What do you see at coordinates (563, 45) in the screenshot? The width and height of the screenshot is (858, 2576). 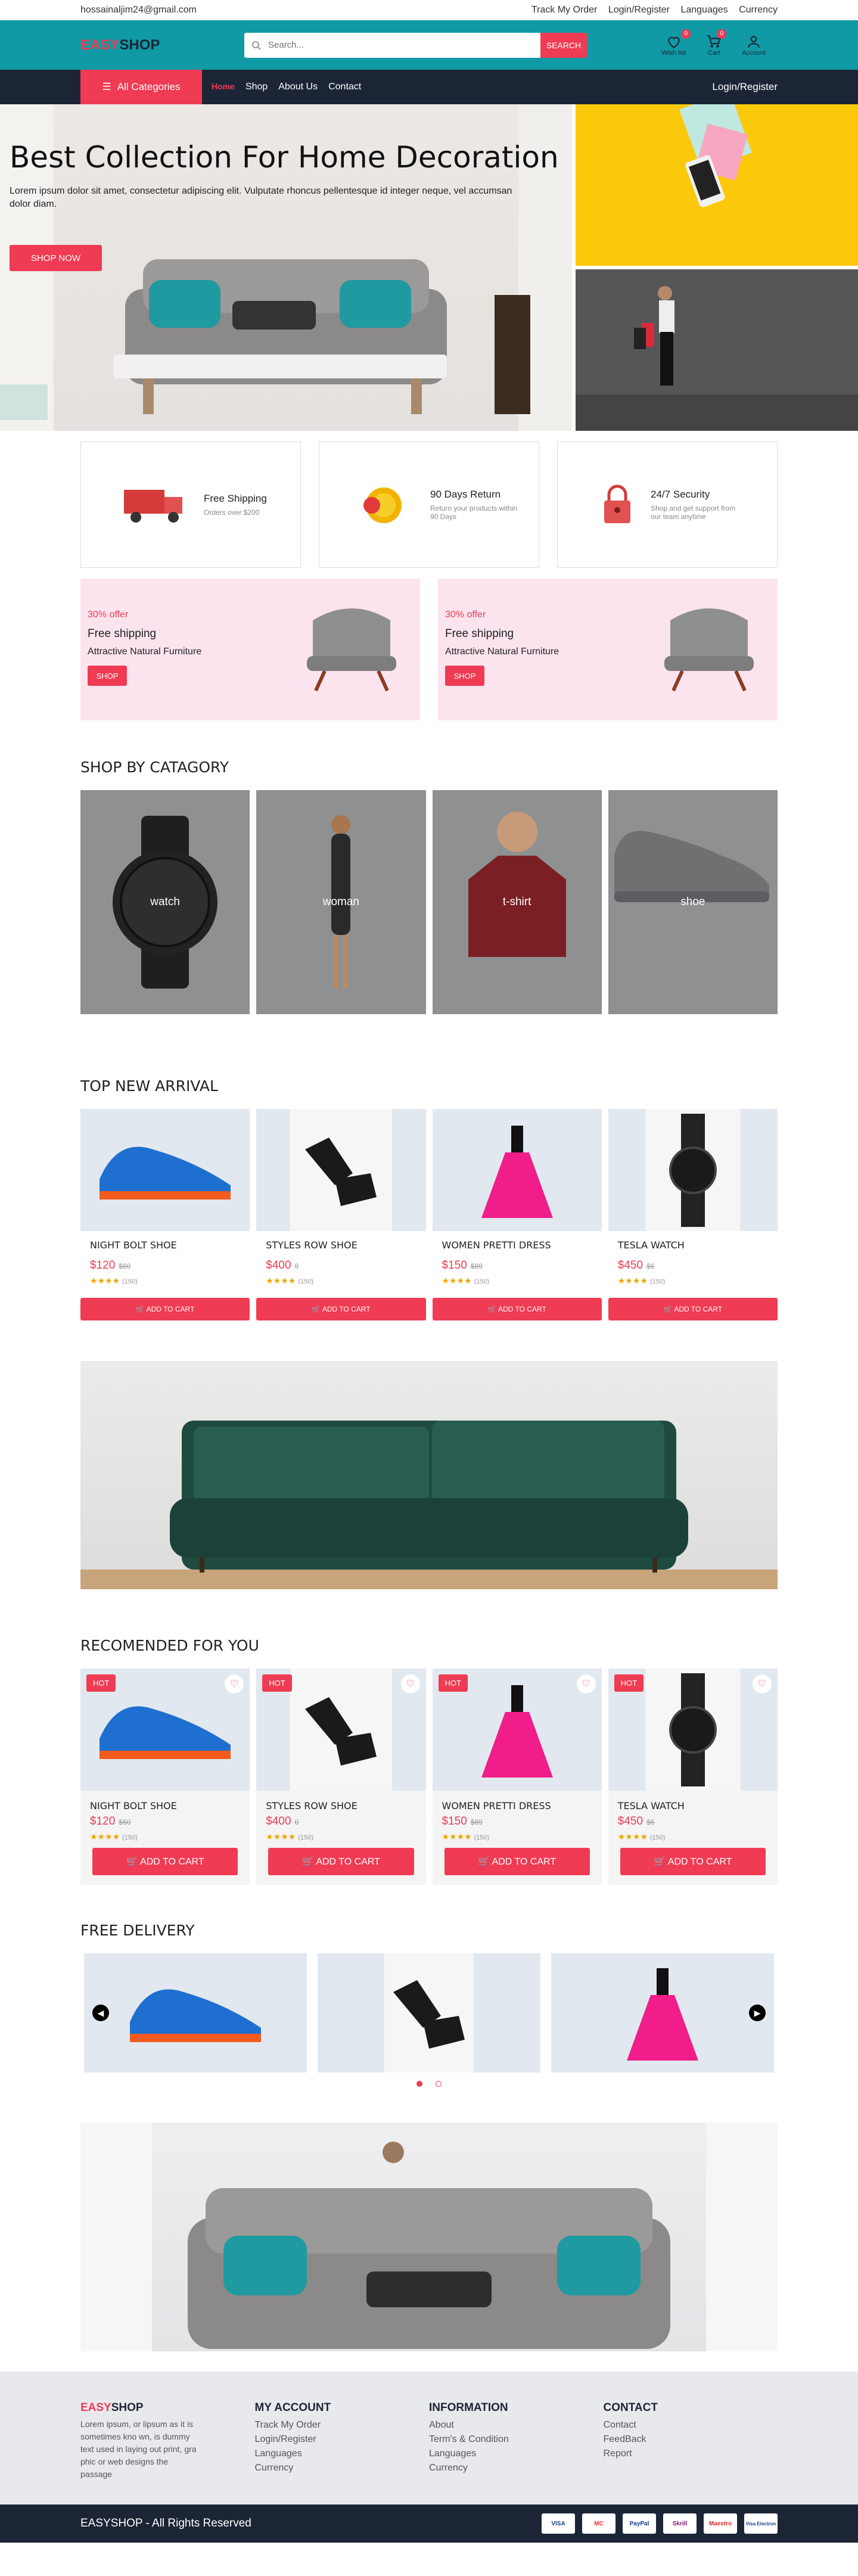 I see `search-button: SEARCH` at bounding box center [563, 45].